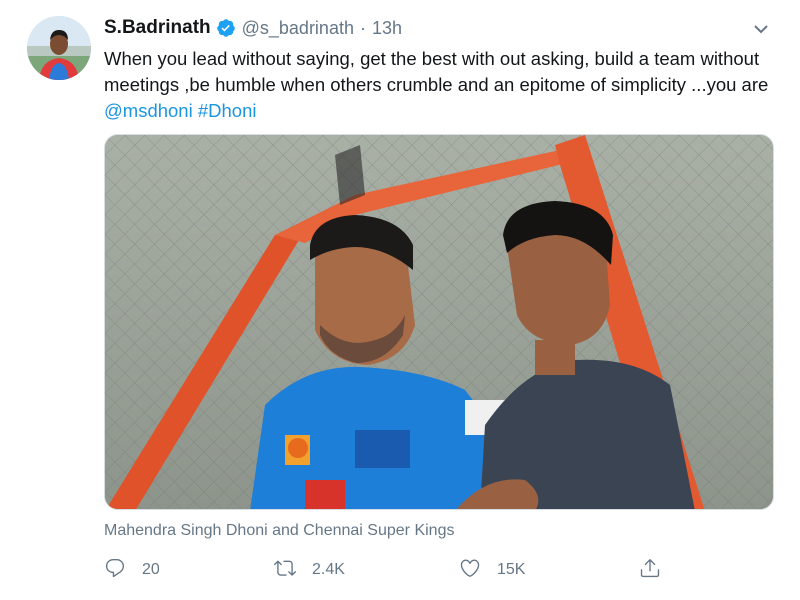 The height and width of the screenshot is (600, 800). I want to click on avatar, so click(59, 48).